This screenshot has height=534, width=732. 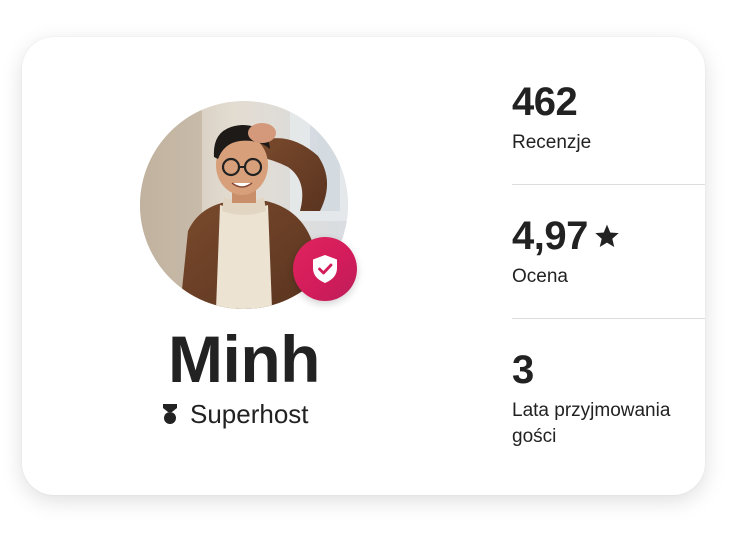 What do you see at coordinates (523, 370) in the screenshot?
I see `stat-hosting-years-value: 3` at bounding box center [523, 370].